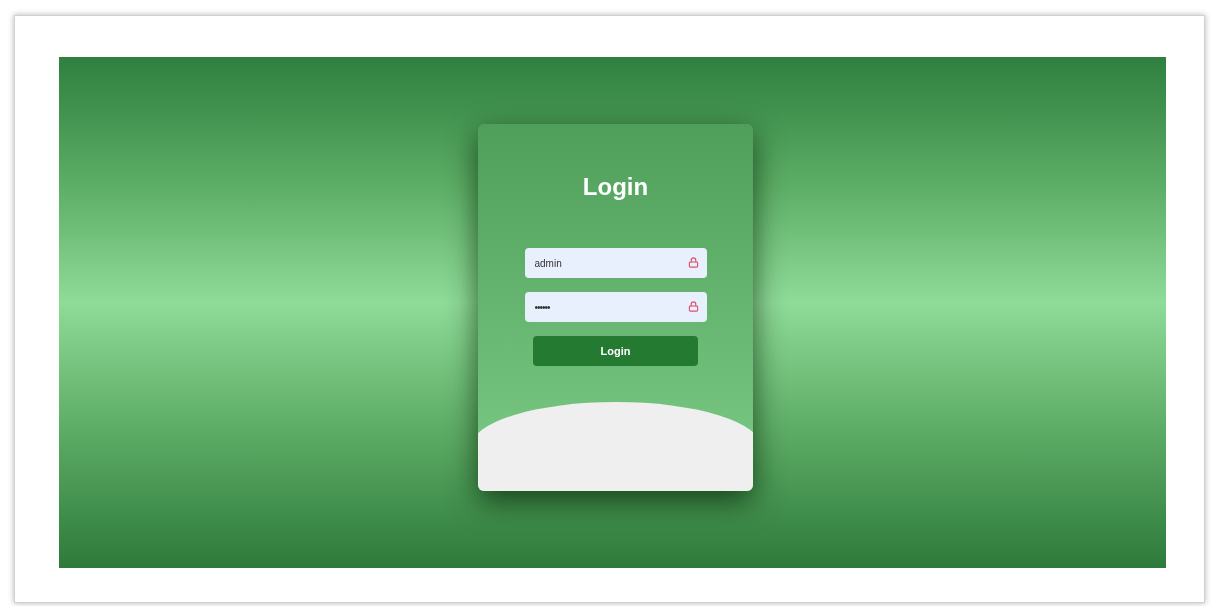  What do you see at coordinates (615, 351) in the screenshot?
I see `login-button: Login` at bounding box center [615, 351].